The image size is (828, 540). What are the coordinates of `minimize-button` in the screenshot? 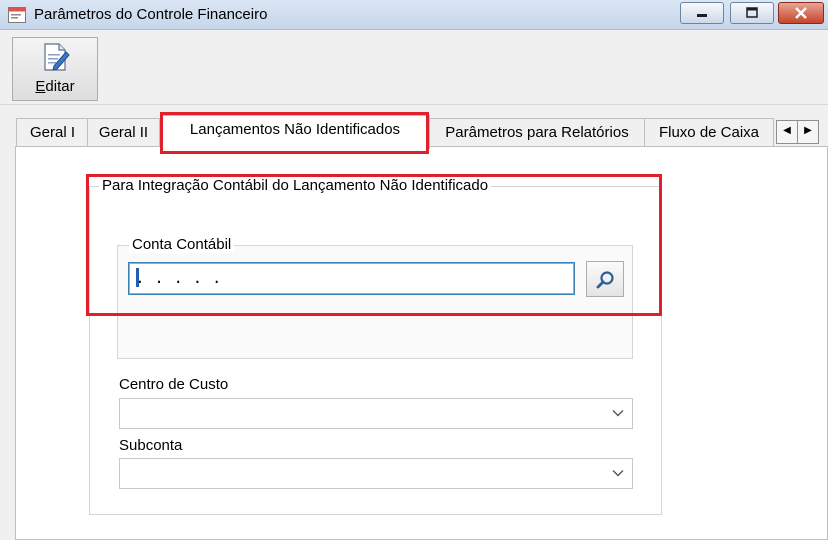 It's located at (702, 13).